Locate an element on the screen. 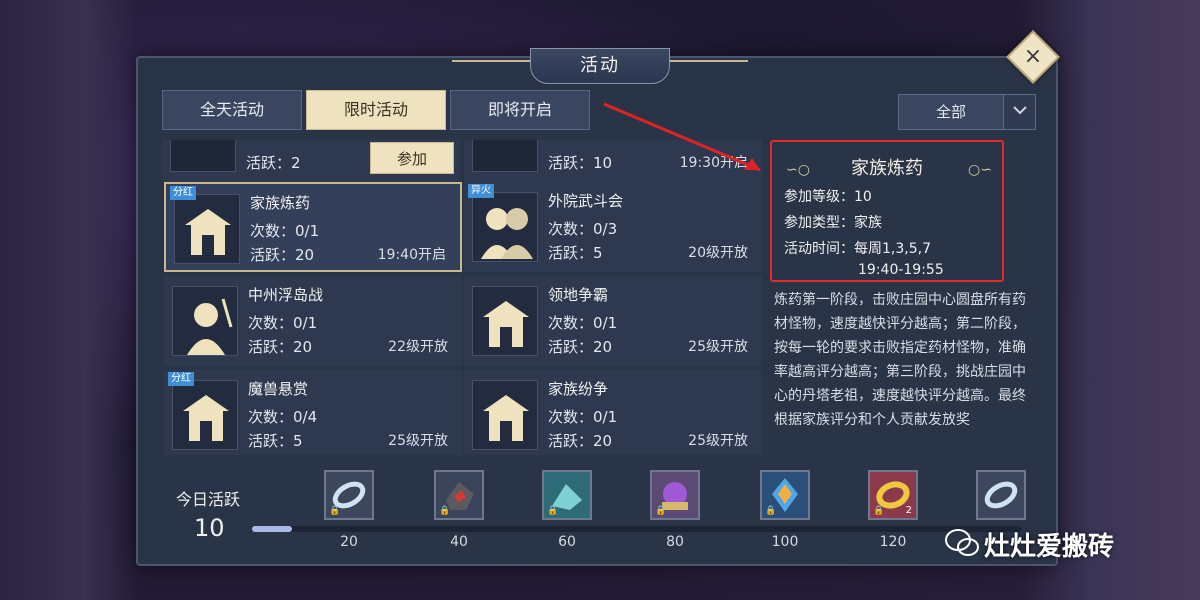  activity-status: 22级开放 is located at coordinates (418, 347).